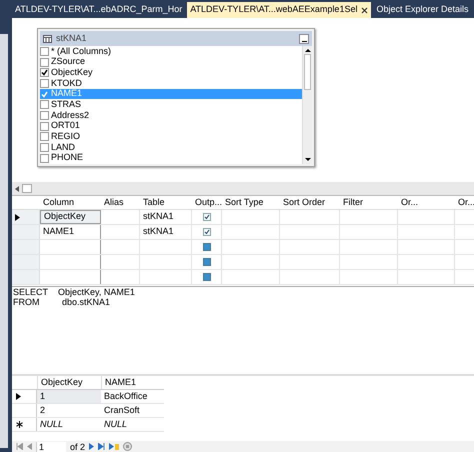  What do you see at coordinates (422, 10) in the screenshot?
I see `document-tab: Object Explorer Details` at bounding box center [422, 10].